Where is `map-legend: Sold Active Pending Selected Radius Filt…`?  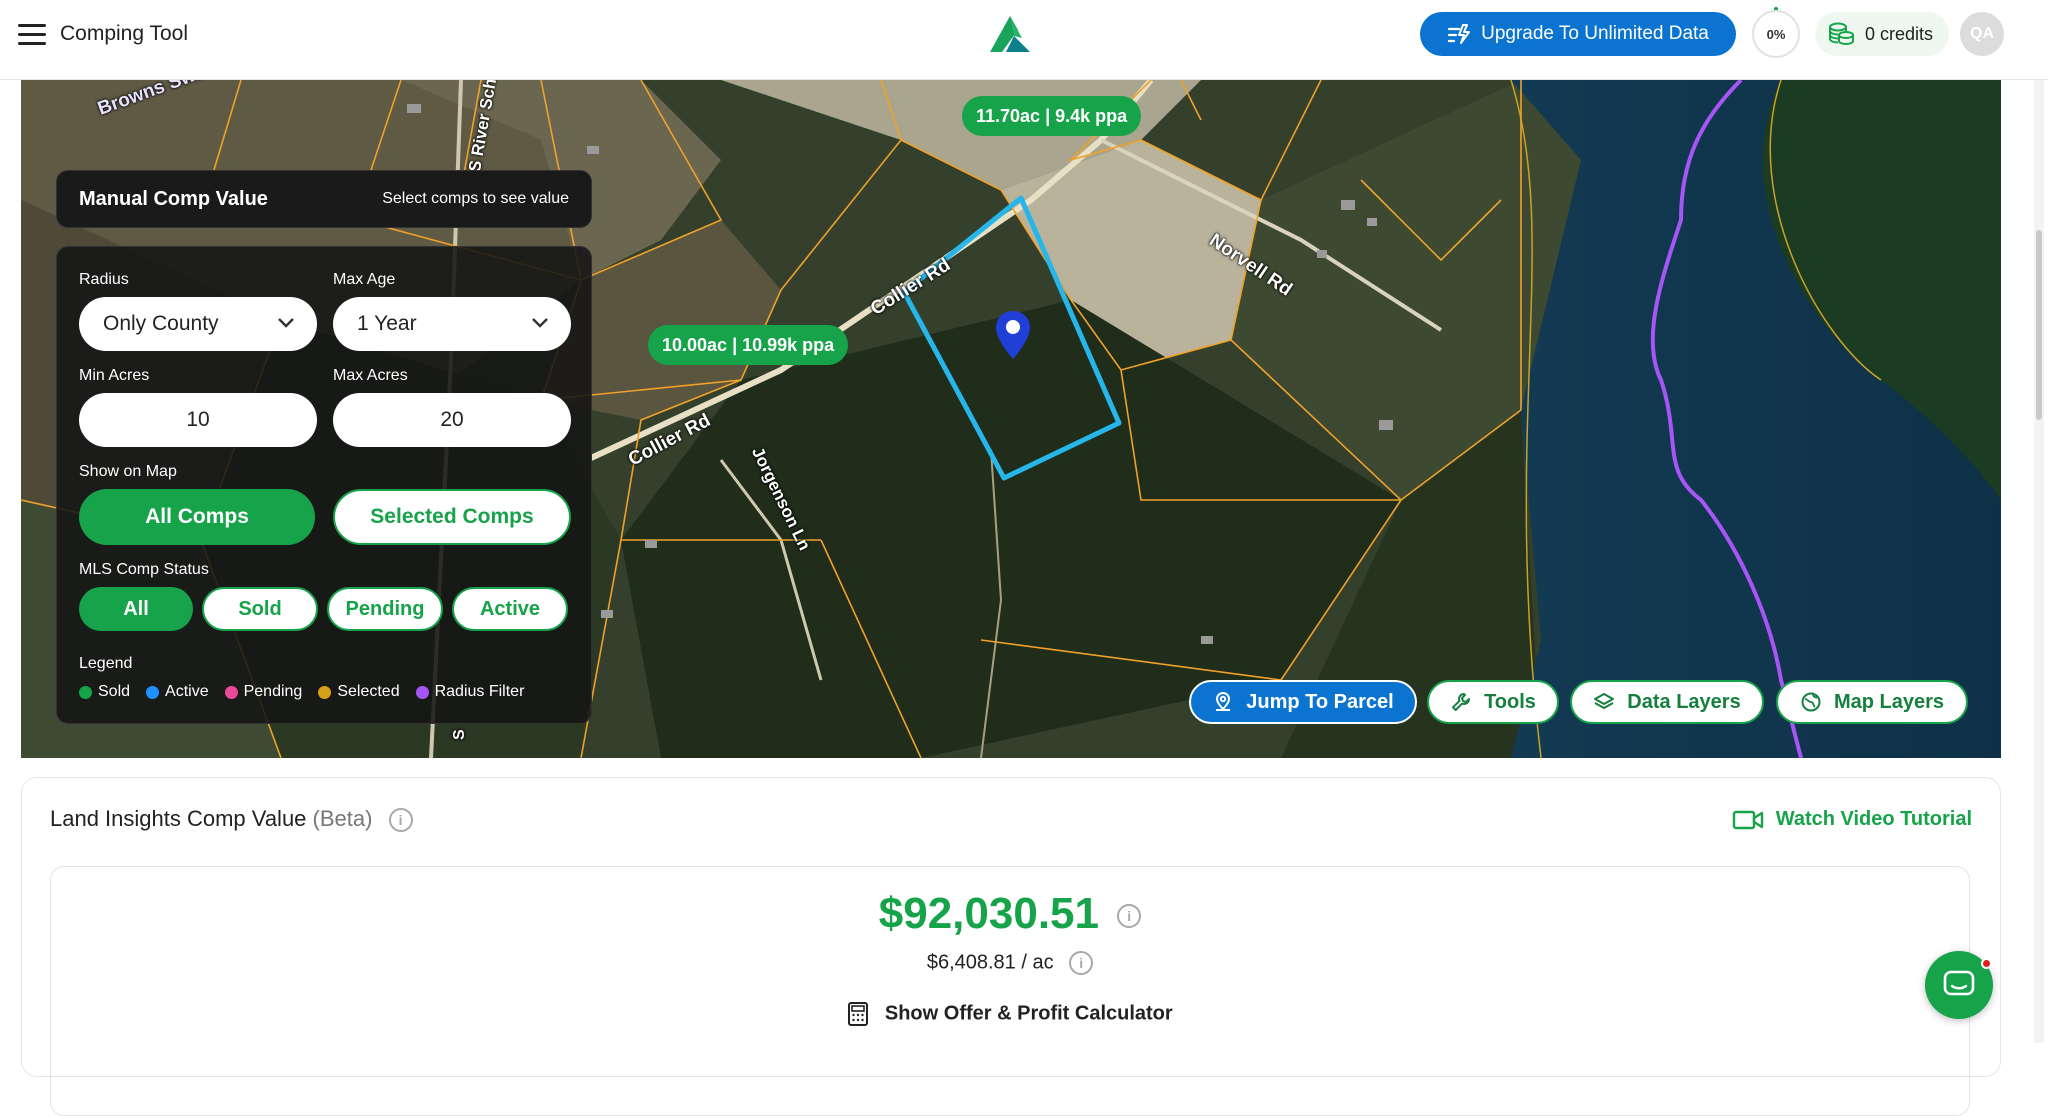 map-legend: Sold Active Pending Selected Radius Filt… is located at coordinates (301, 692).